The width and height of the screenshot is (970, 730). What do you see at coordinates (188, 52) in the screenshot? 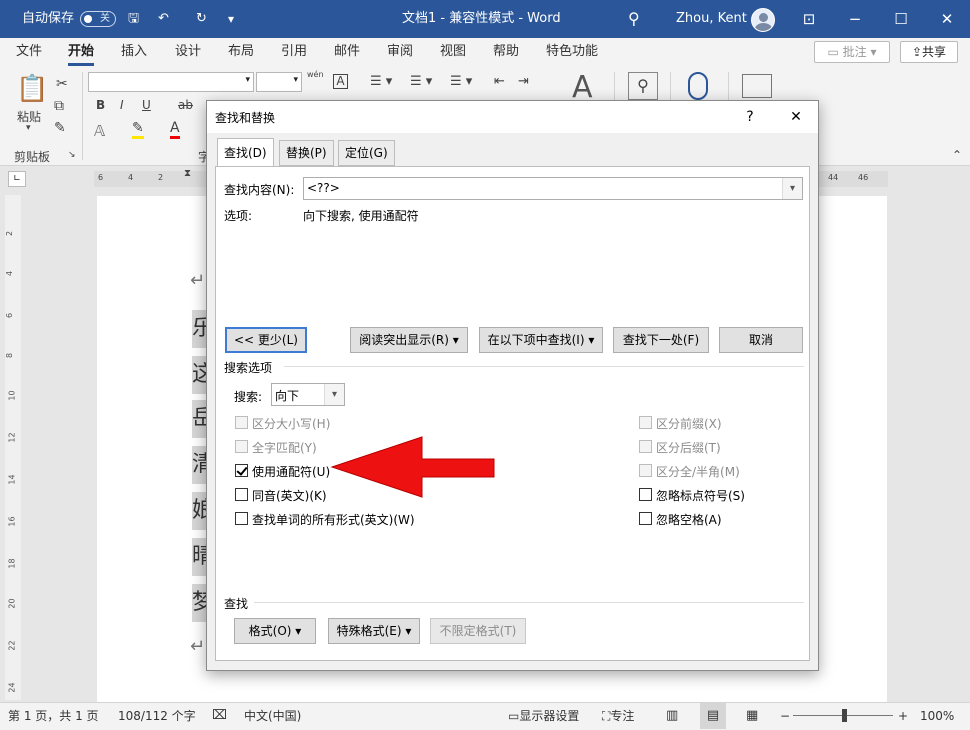
I see `tab-design: 设计` at bounding box center [188, 52].